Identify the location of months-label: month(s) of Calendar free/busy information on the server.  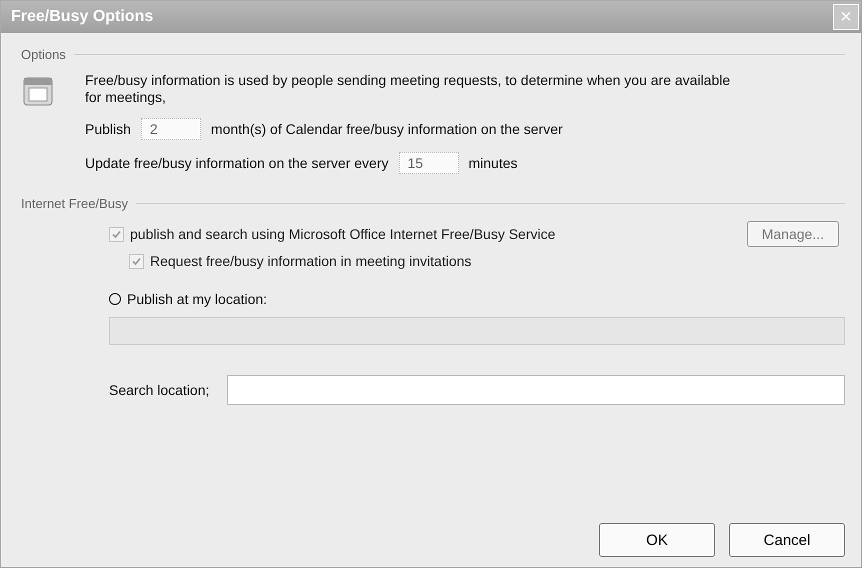
(386, 129).